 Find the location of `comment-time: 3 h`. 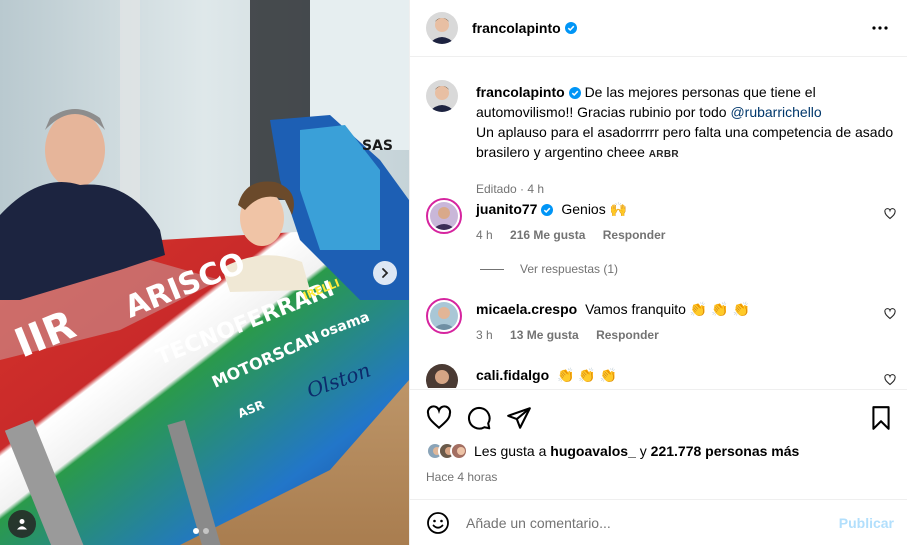

comment-time: 3 h is located at coordinates (484, 335).